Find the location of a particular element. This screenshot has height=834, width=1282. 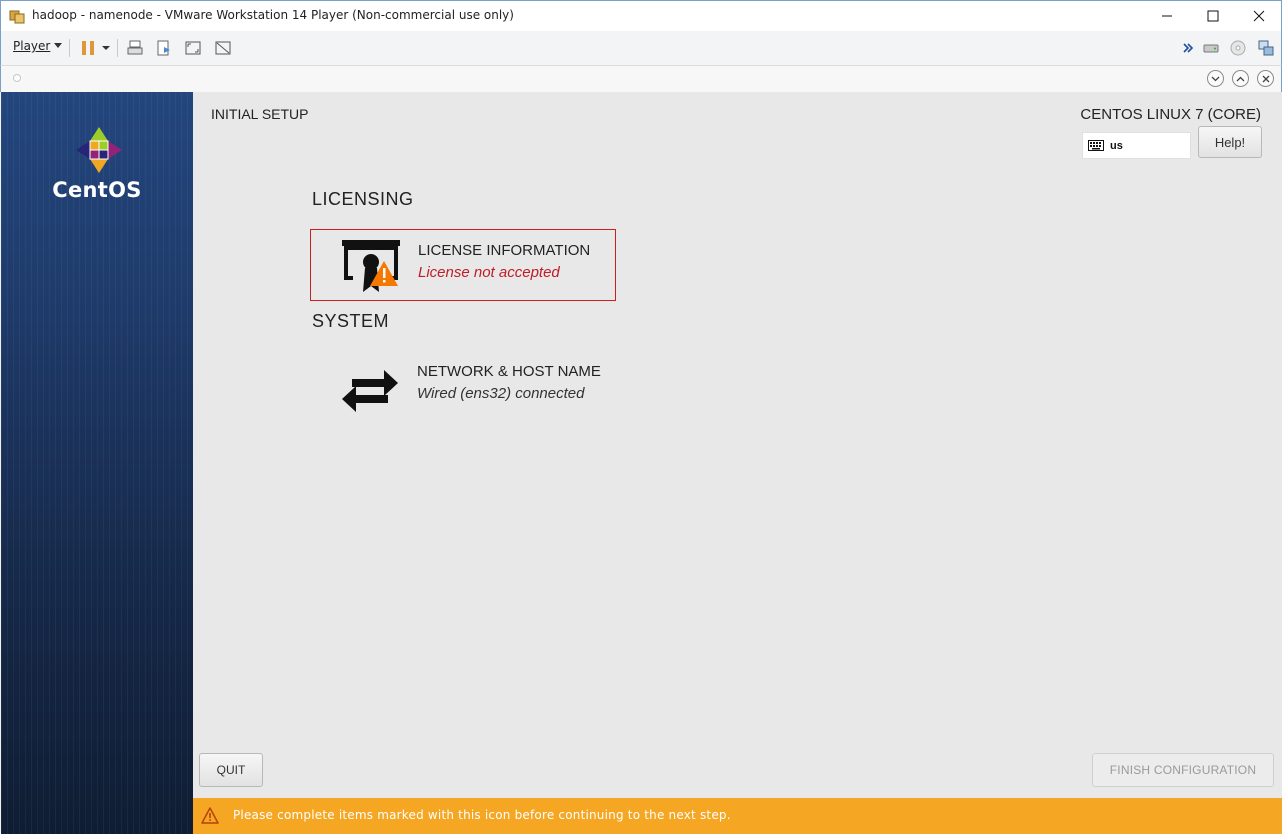

removable-devices-icon is located at coordinates (164, 48).